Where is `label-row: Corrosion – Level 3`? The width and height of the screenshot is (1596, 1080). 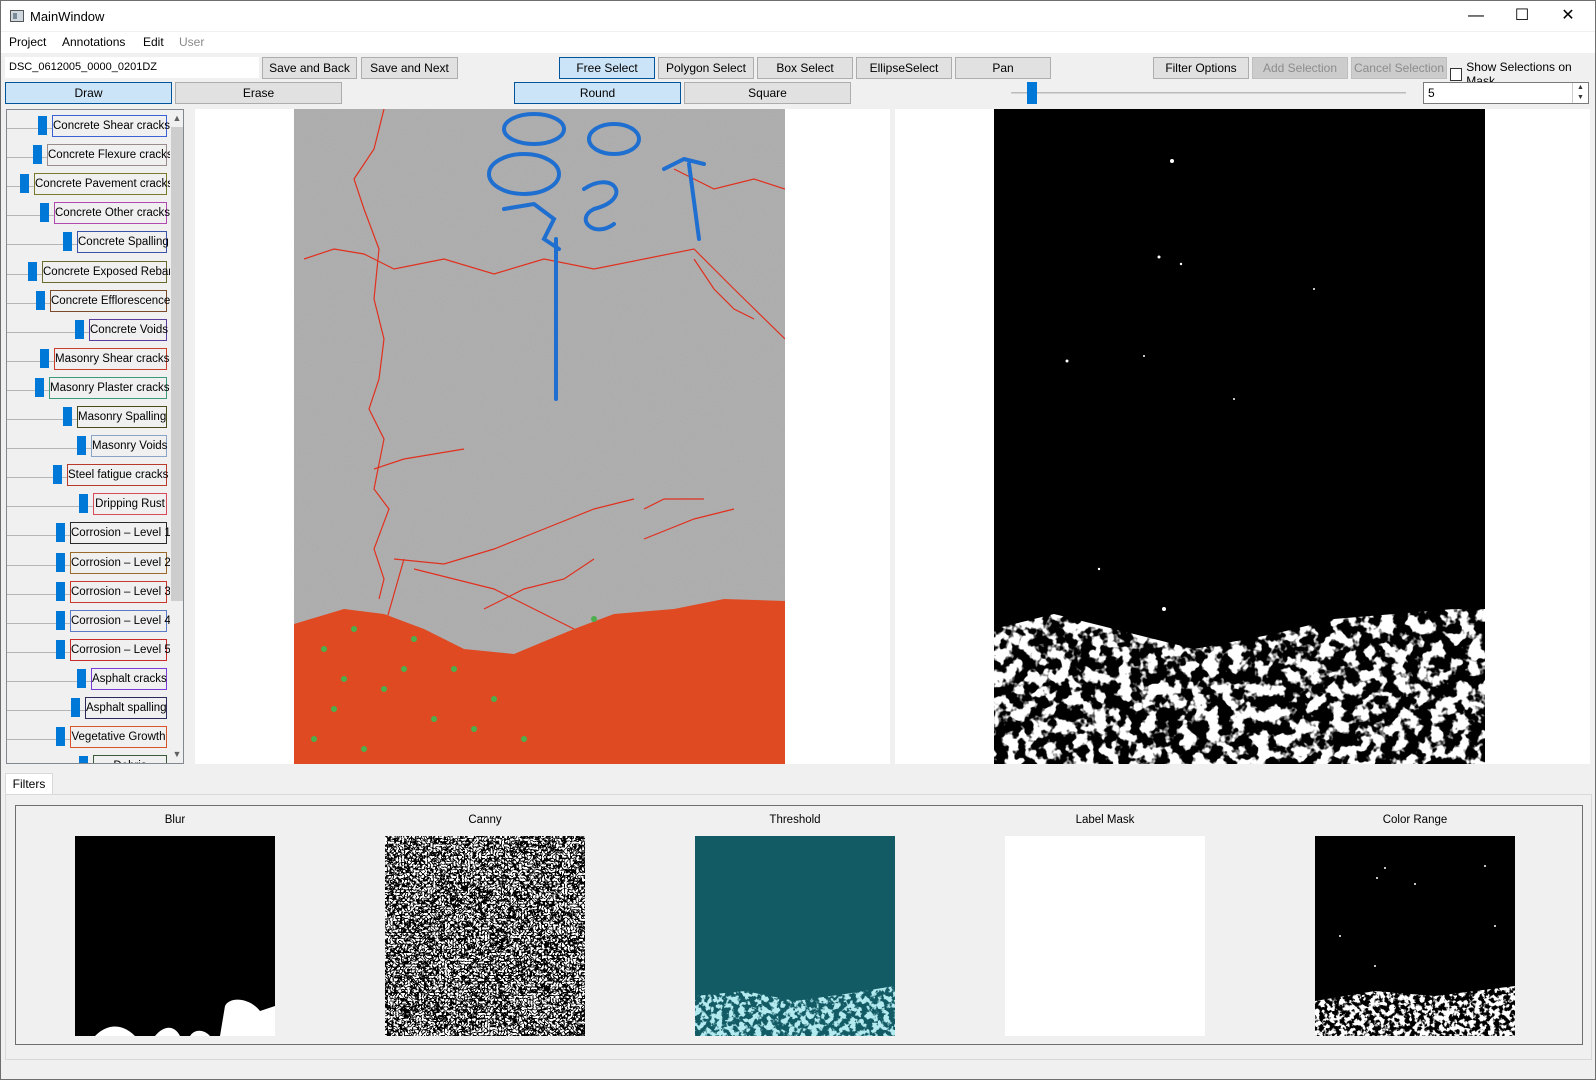 label-row: Corrosion – Level 3 is located at coordinates (89, 594).